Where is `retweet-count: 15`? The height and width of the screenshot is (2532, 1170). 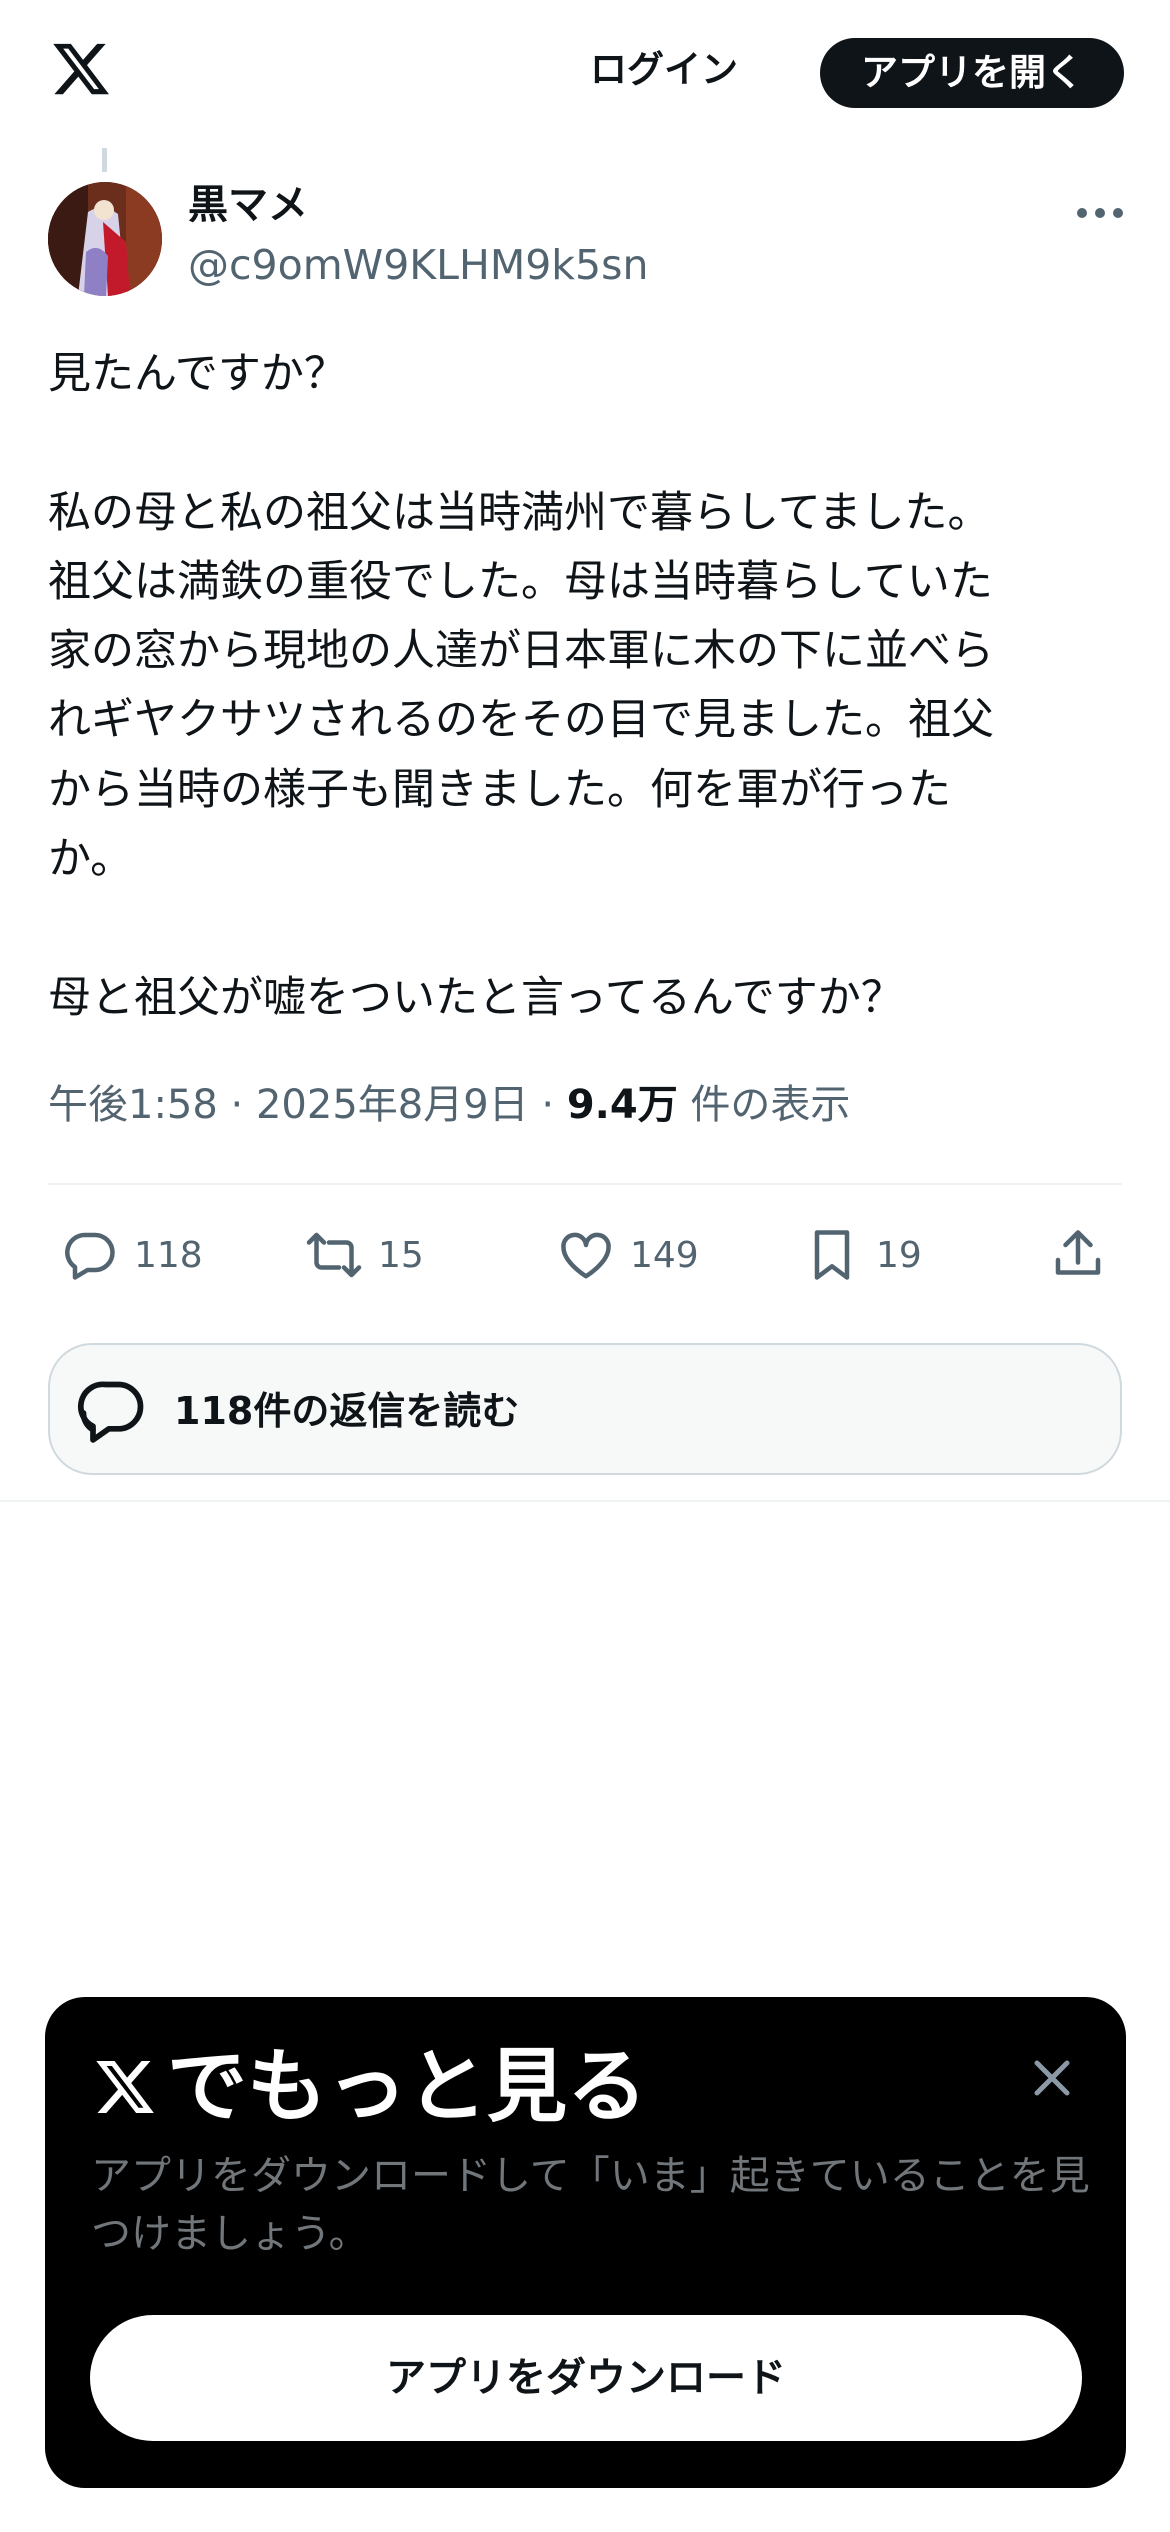
retweet-count: 15 is located at coordinates (401, 1255).